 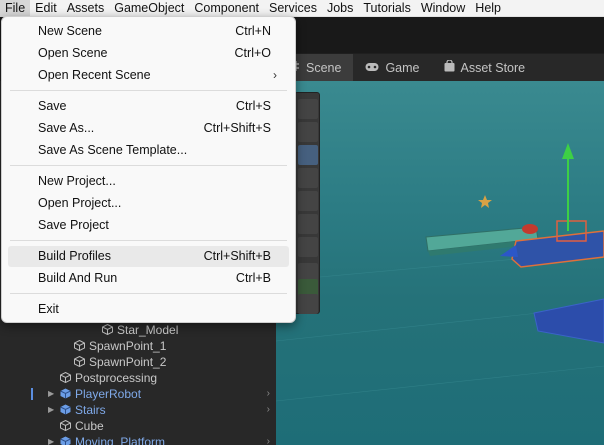 I want to click on menu-item-new-scene: New Scene Ctrl+N, so click(x=148, y=31).